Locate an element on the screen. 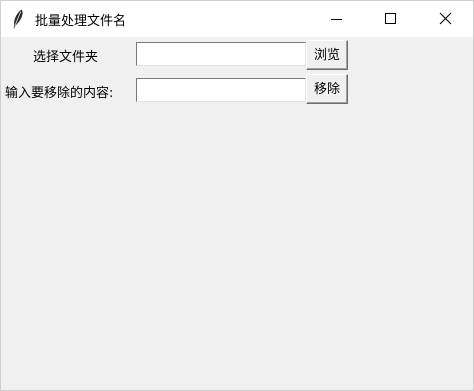 This screenshot has height=391, width=474. close-icon is located at coordinates (445, 18).